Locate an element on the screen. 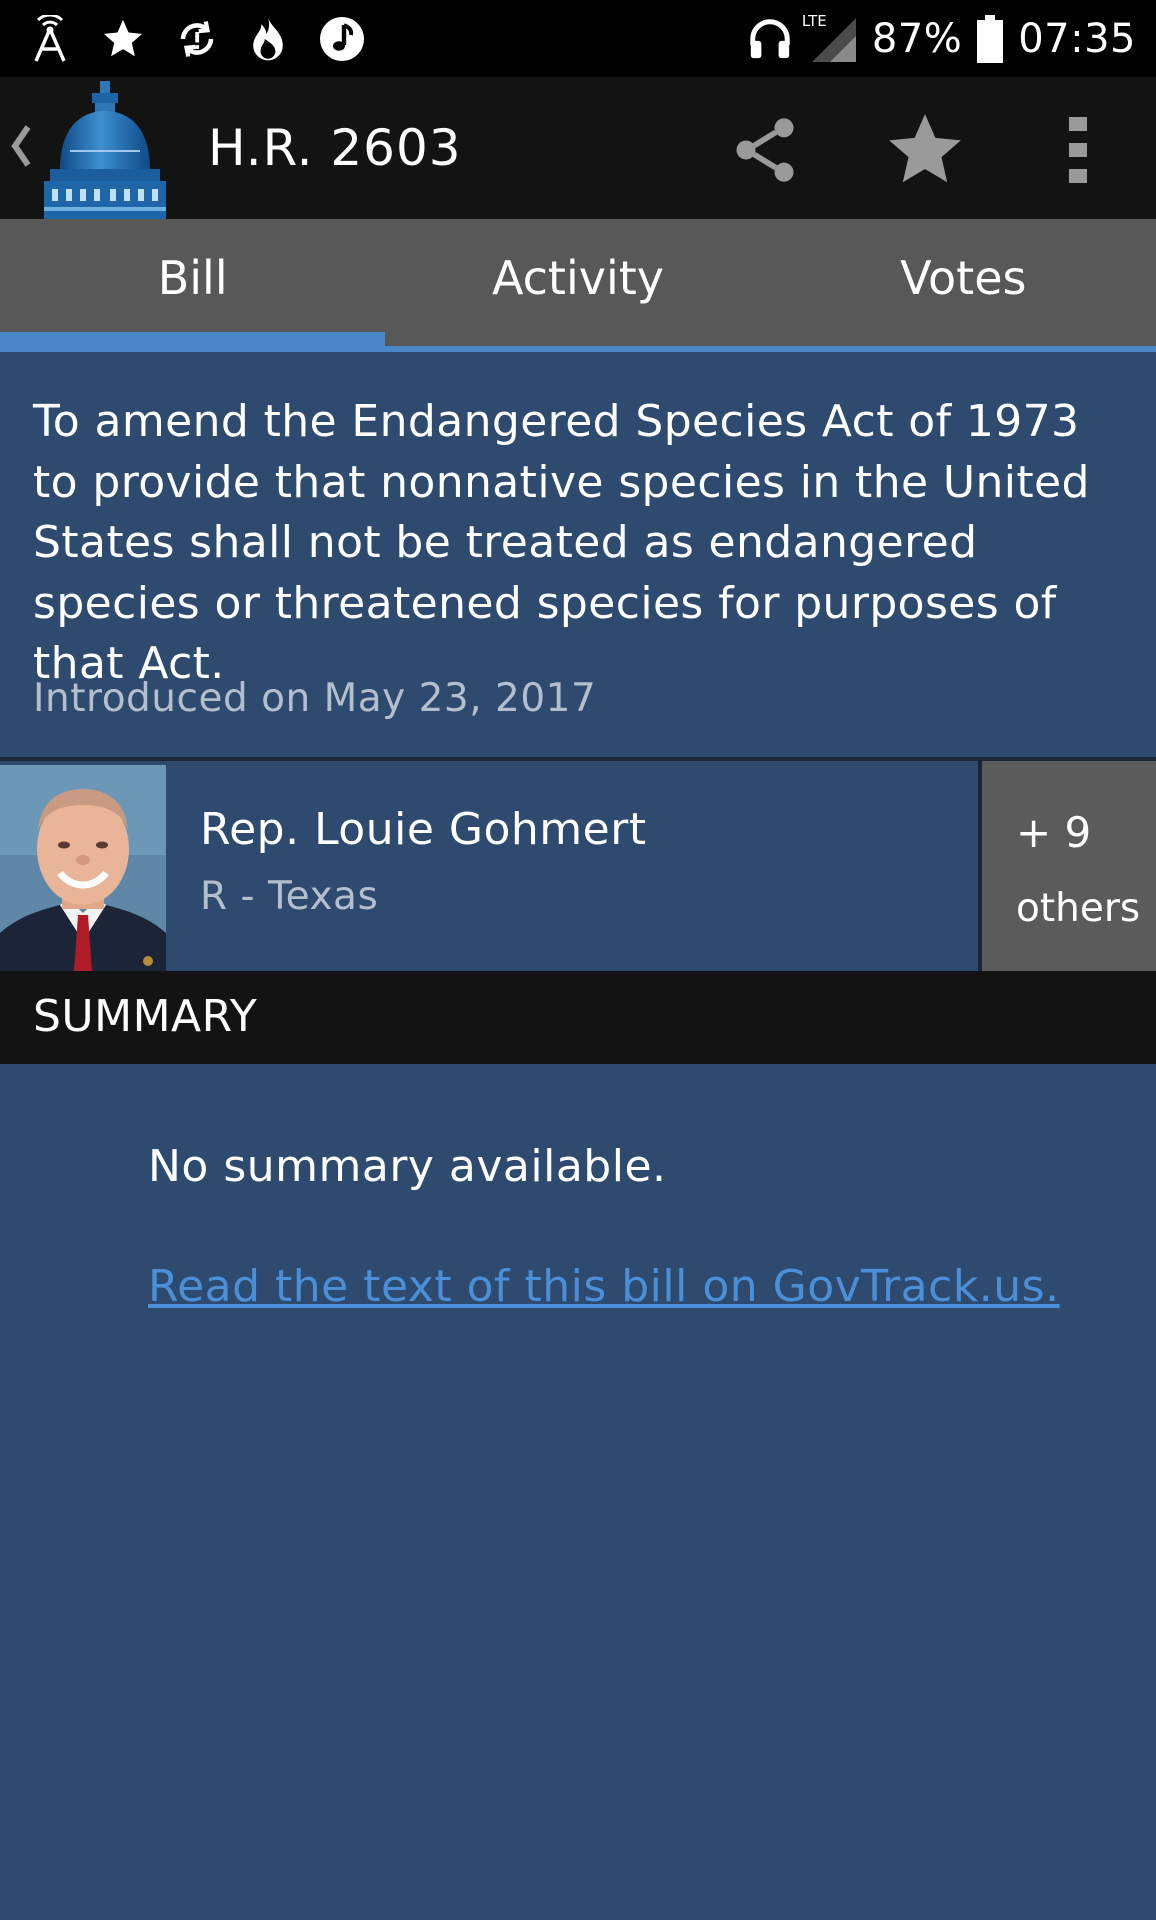  battery-icon is located at coordinates (990, 39).